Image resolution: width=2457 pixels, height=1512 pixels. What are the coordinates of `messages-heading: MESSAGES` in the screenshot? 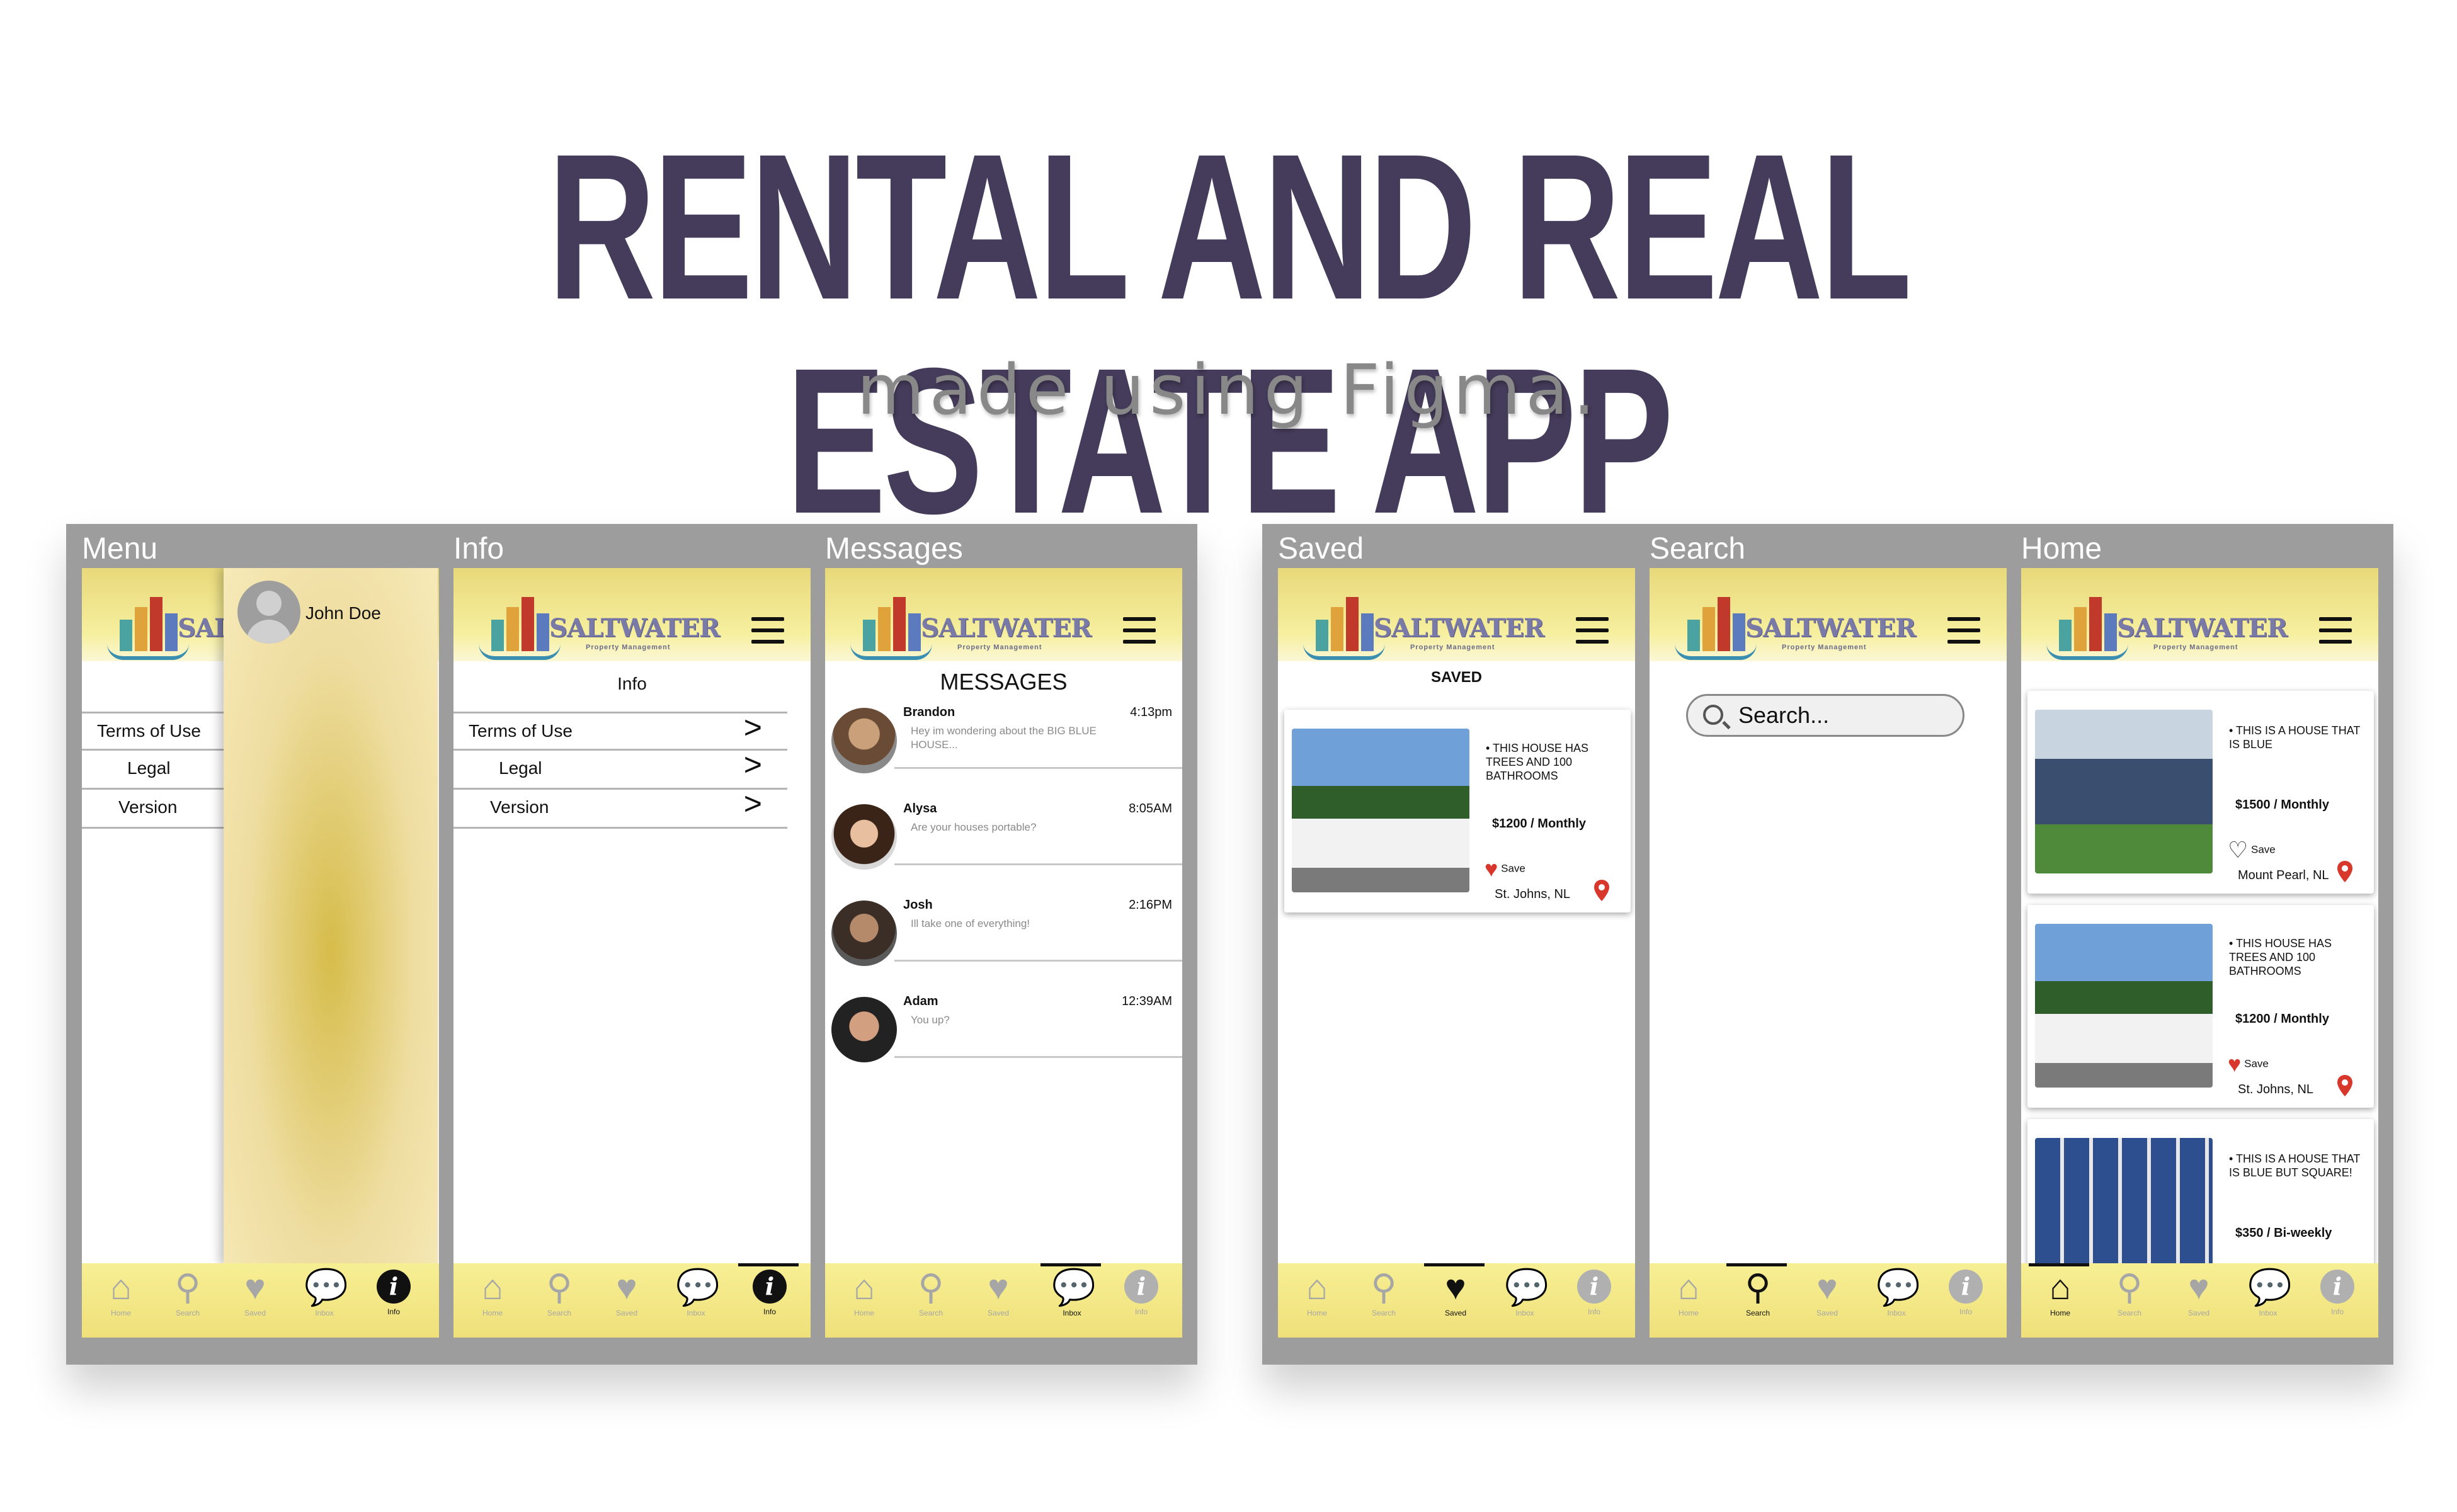 It's located at (1004, 682).